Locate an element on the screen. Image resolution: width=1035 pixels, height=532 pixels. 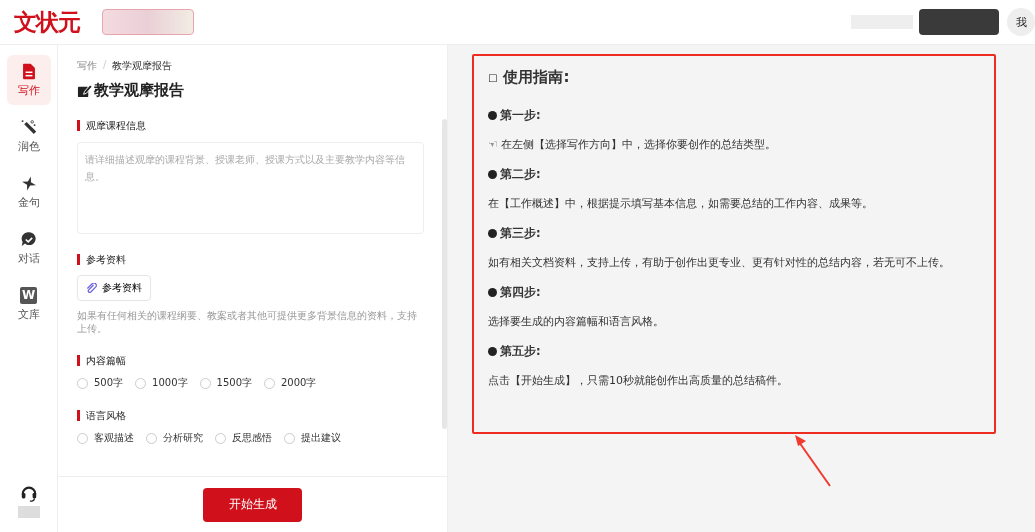
logo: 文状元 is located at coordinates (47, 22).